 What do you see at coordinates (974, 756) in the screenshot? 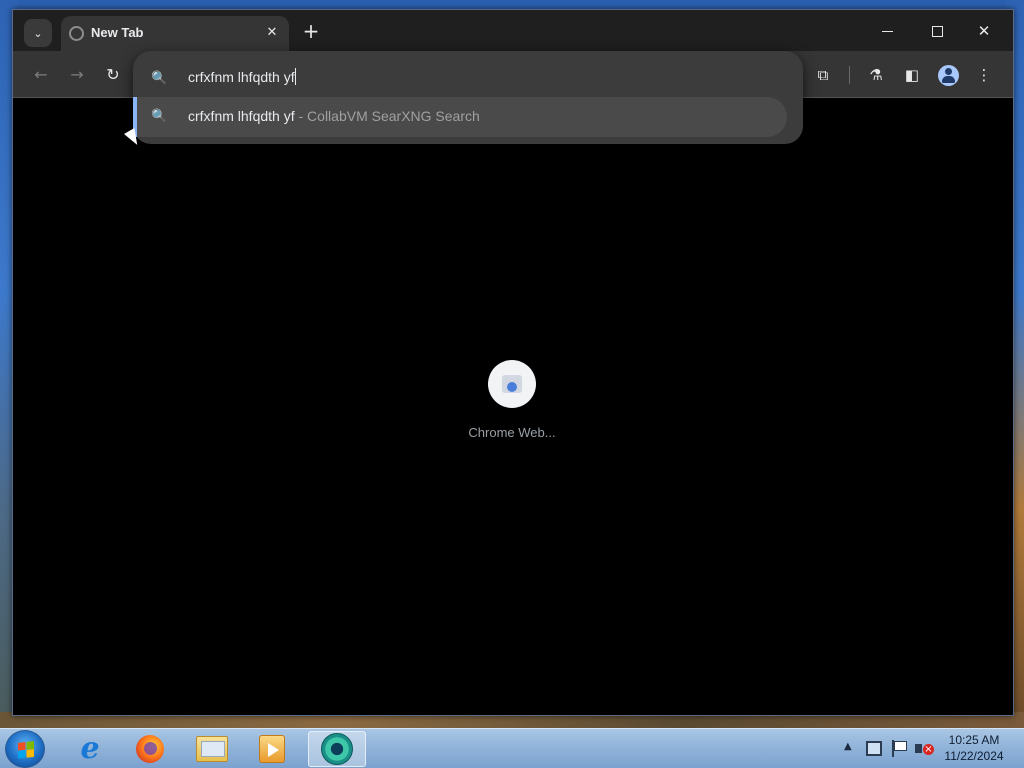
I see `clock-date: 11/22/2024` at bounding box center [974, 756].